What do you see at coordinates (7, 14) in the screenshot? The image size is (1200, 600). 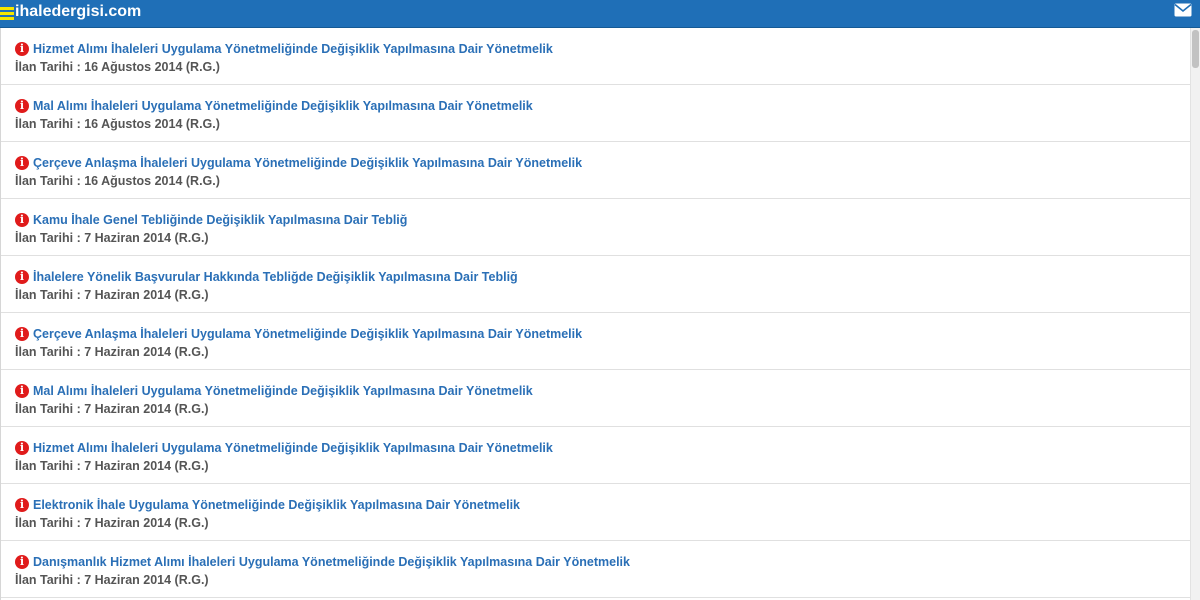 I see `hamburger-menu-icon` at bounding box center [7, 14].